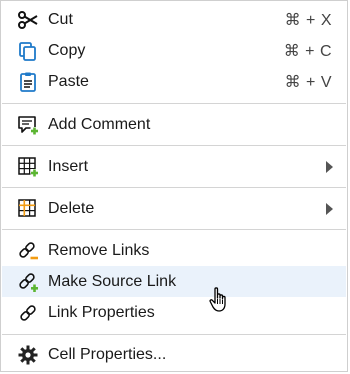 The image size is (350, 374). I want to click on menu-item-add-comment: Add Comment, so click(174, 124).